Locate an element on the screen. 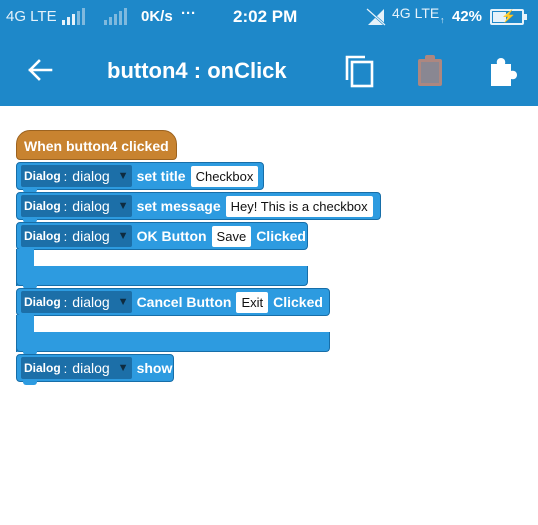  more-notifications-icon: ··· is located at coordinates (188, 13).